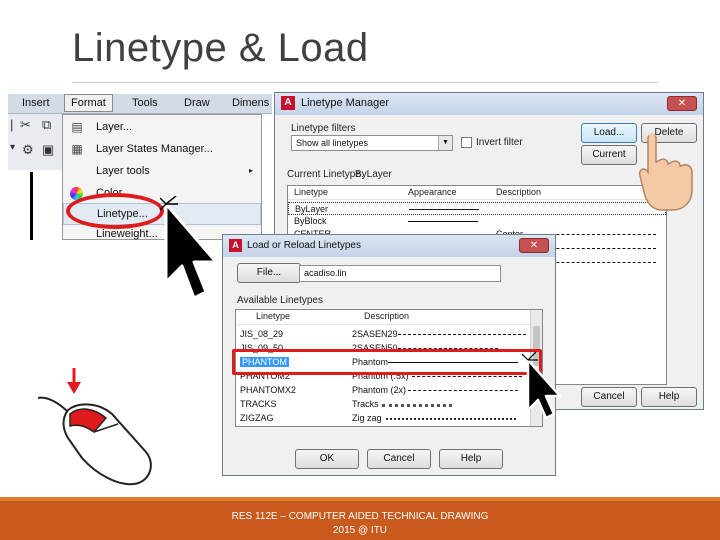 The height and width of the screenshot is (540, 720). I want to click on linetype-description: Zig zag, so click(367, 418).